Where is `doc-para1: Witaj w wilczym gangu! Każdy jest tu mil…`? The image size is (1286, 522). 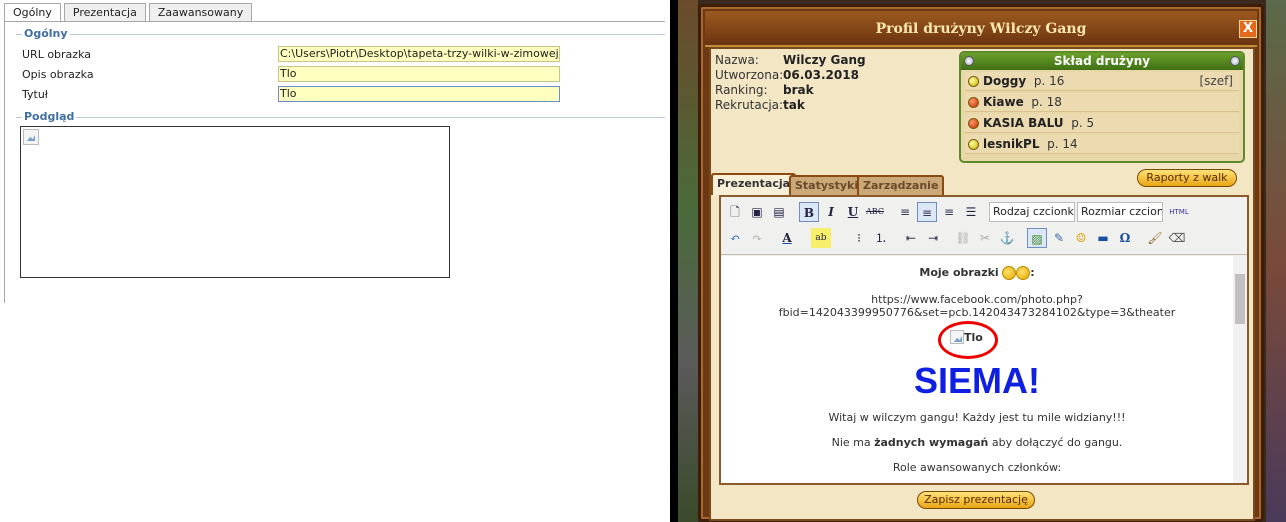 doc-para1: Witaj w wilczym gangu! Każdy jest tu mil… is located at coordinates (977, 417).